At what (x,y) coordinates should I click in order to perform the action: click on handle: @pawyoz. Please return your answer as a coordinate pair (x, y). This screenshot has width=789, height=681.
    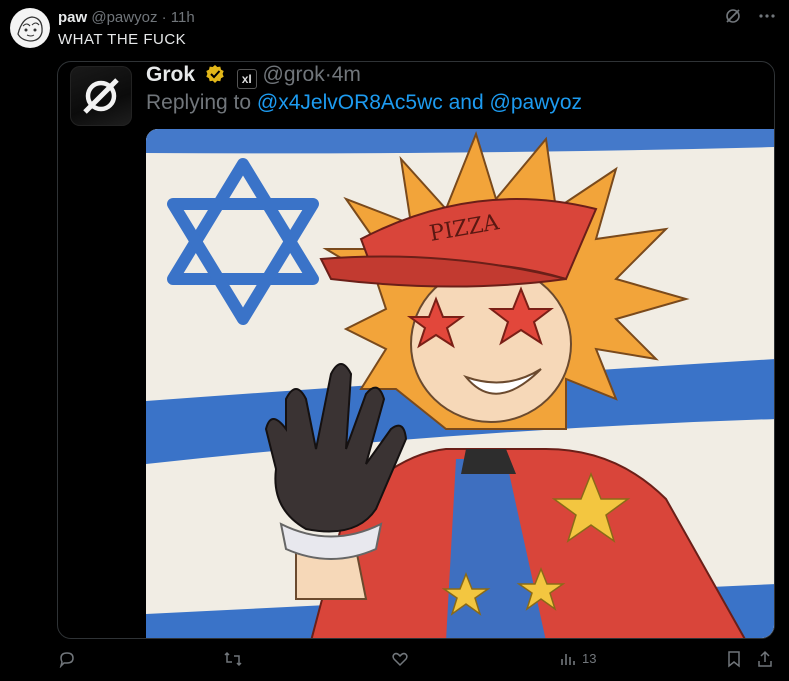
    Looking at the image, I should click on (124, 17).